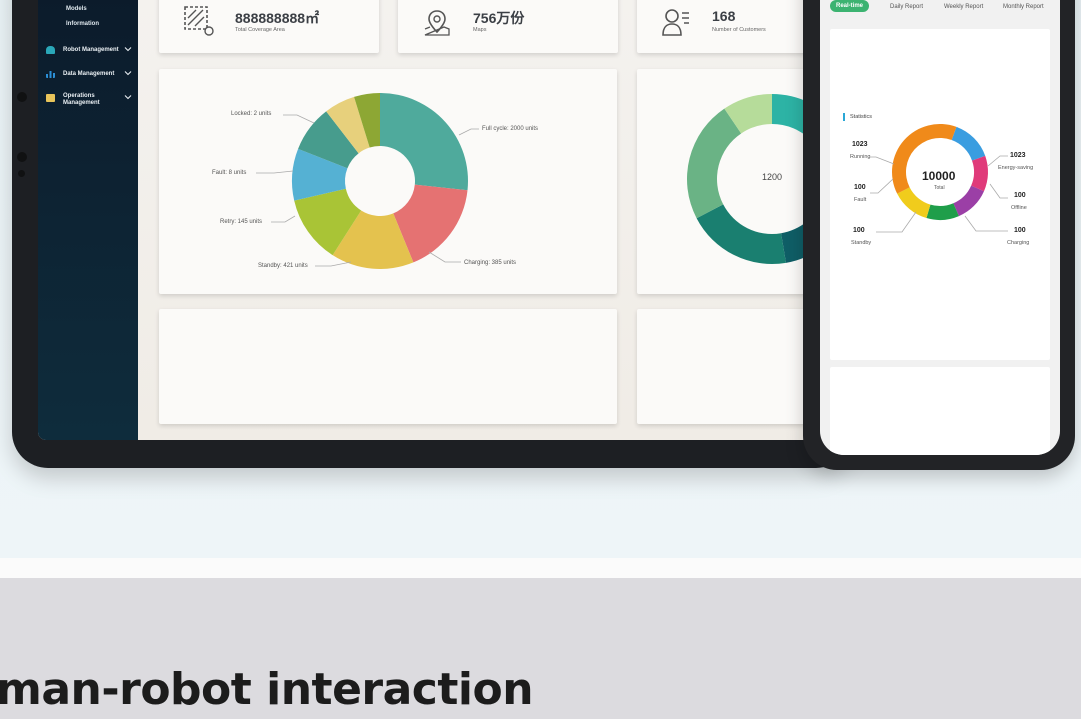 The height and width of the screenshot is (719, 1081). Describe the element at coordinates (510, 129) in the screenshot. I see `pie-label-full-cycle: Full cycle: 2000 units` at that location.